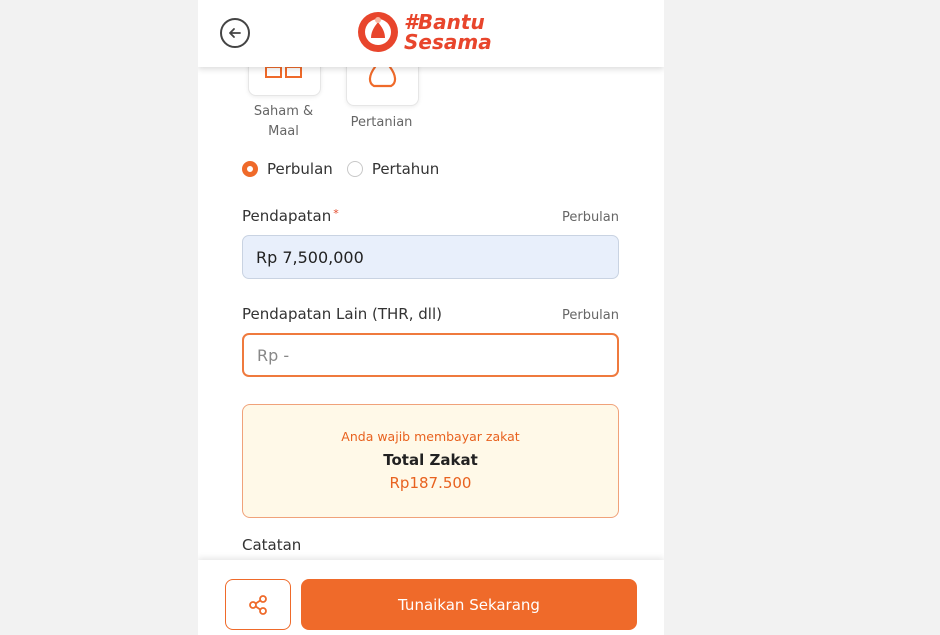 Image resolution: width=940 pixels, height=635 pixels. I want to click on share-button, so click(258, 604).